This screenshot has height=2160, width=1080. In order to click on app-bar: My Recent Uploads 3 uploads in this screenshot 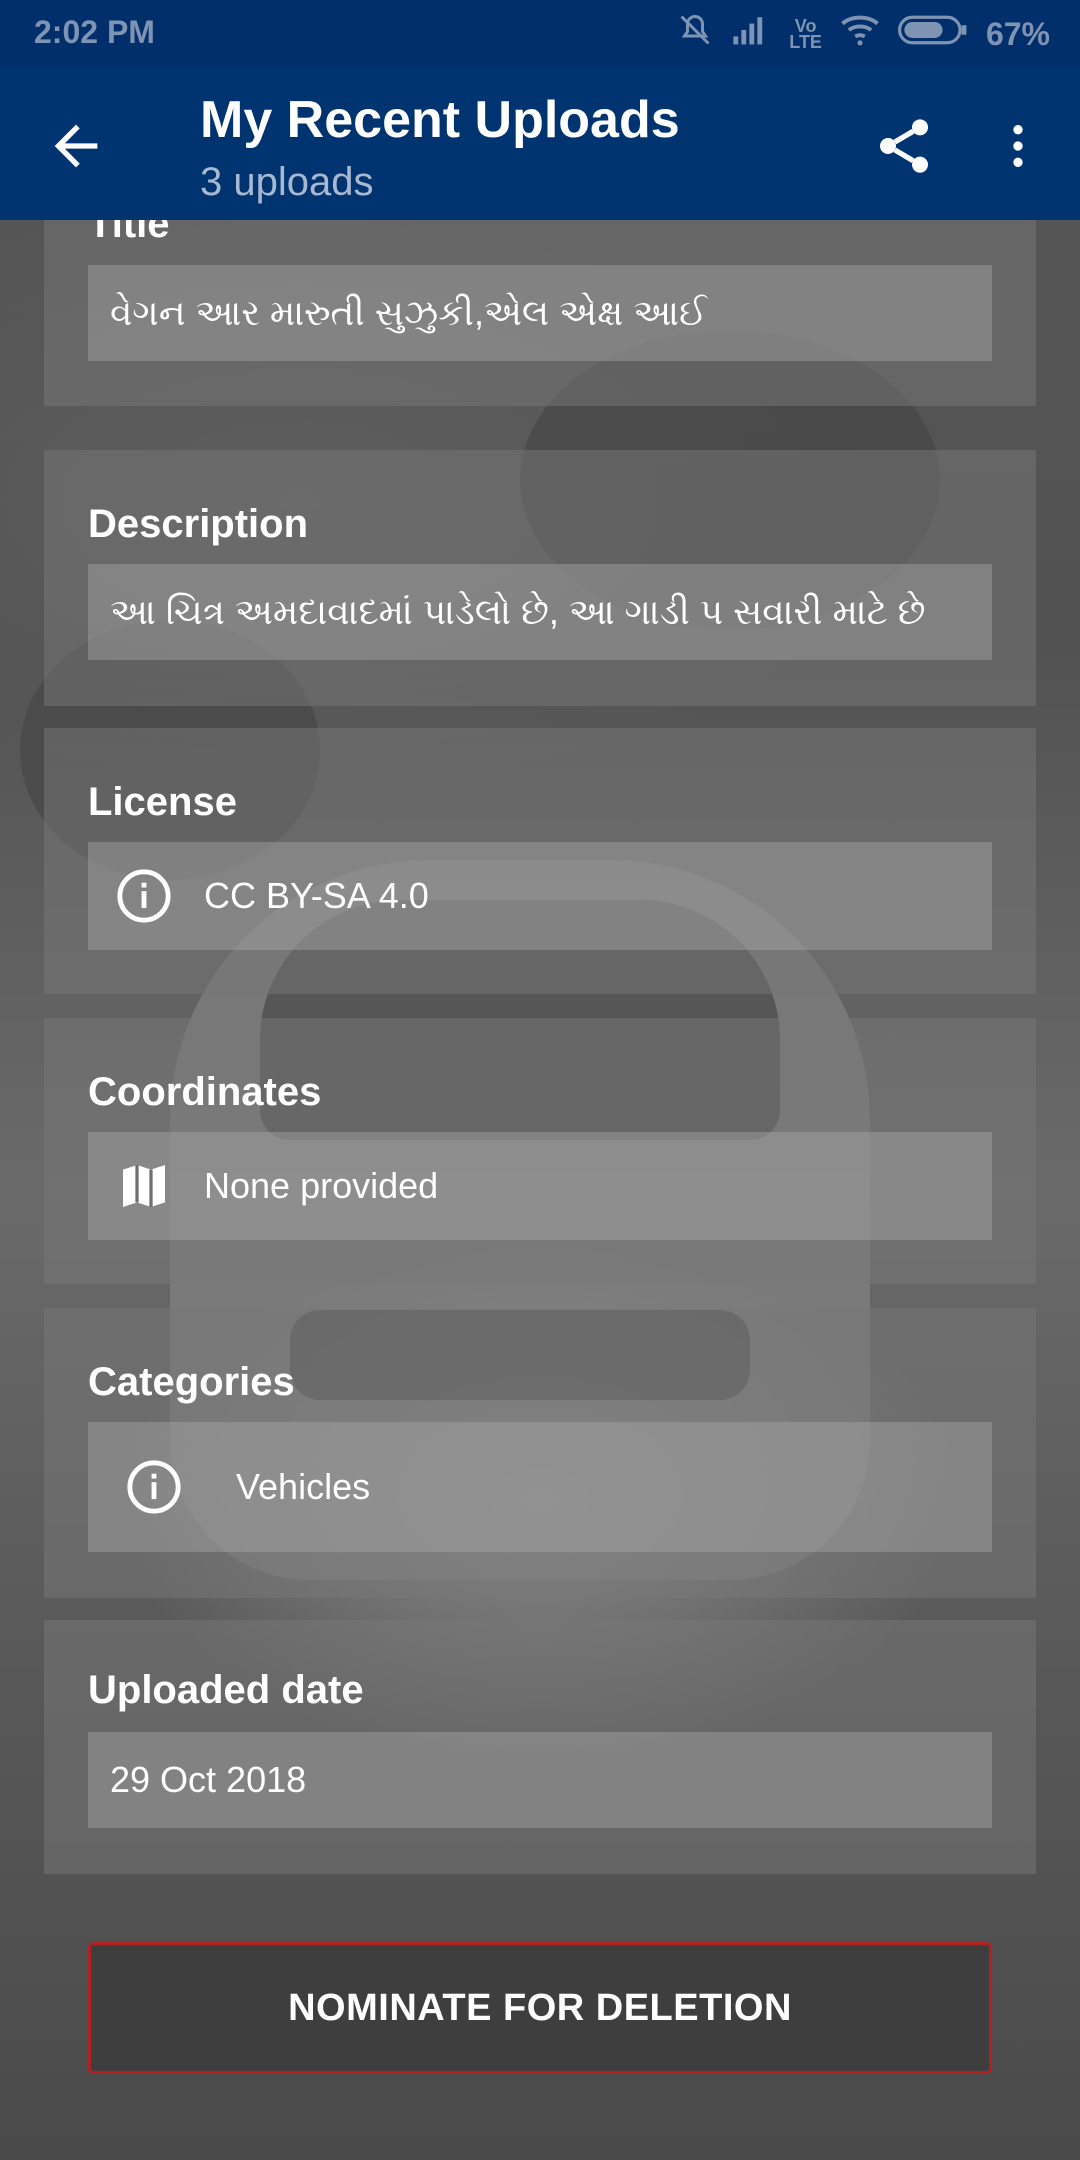, I will do `click(540, 144)`.